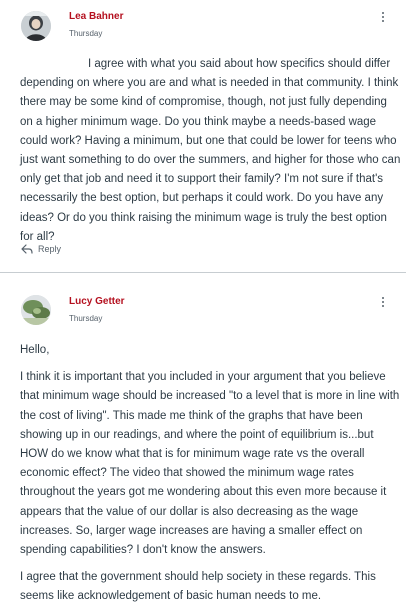 The width and height of the screenshot is (406, 615). What do you see at coordinates (97, 301) in the screenshot?
I see `author-name: Lucy Getter` at bounding box center [97, 301].